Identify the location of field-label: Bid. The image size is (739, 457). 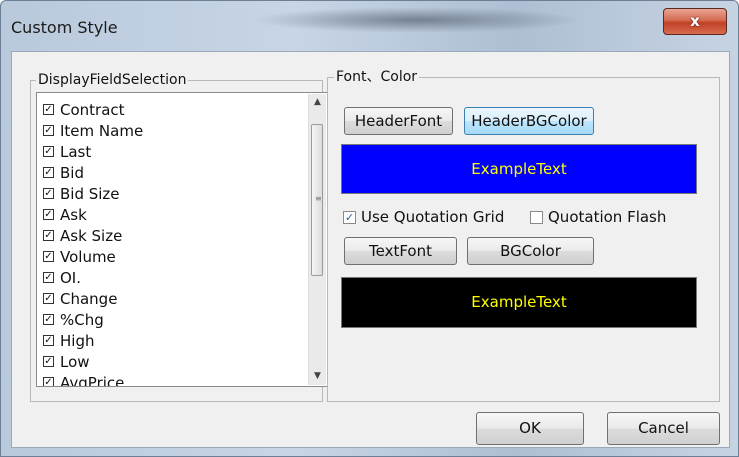
(72, 172).